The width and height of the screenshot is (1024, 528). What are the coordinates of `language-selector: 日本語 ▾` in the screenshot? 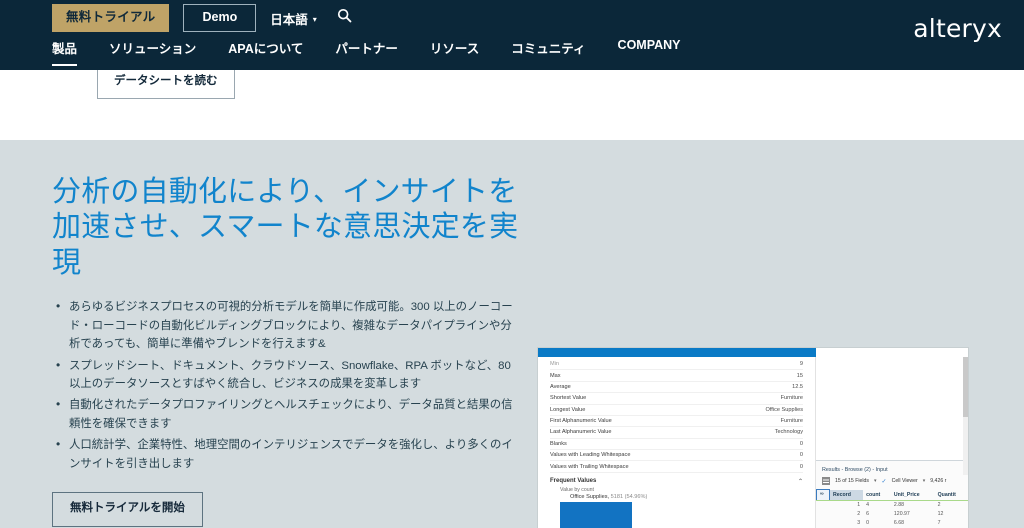 It's located at (293, 18).